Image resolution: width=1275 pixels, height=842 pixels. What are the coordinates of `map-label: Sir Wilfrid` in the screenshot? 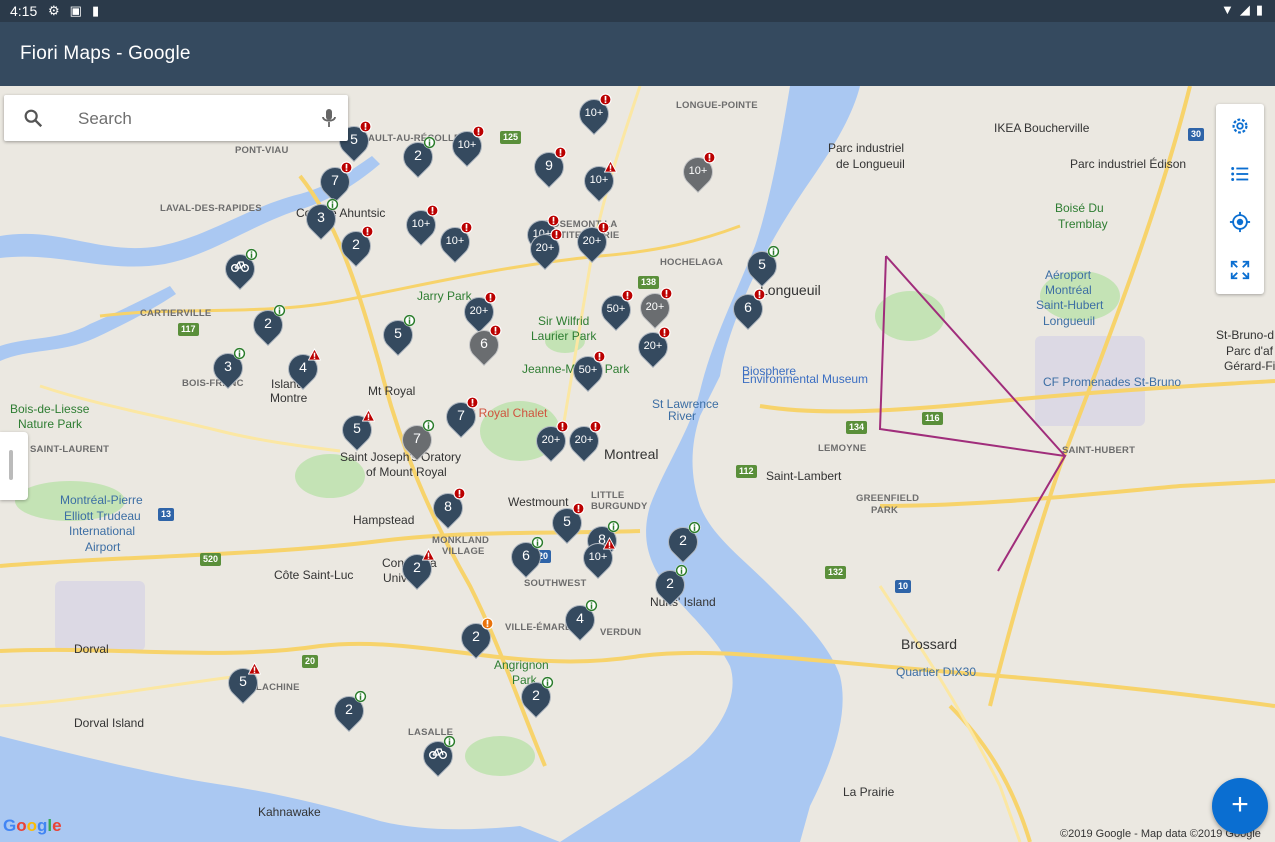 It's located at (564, 321).